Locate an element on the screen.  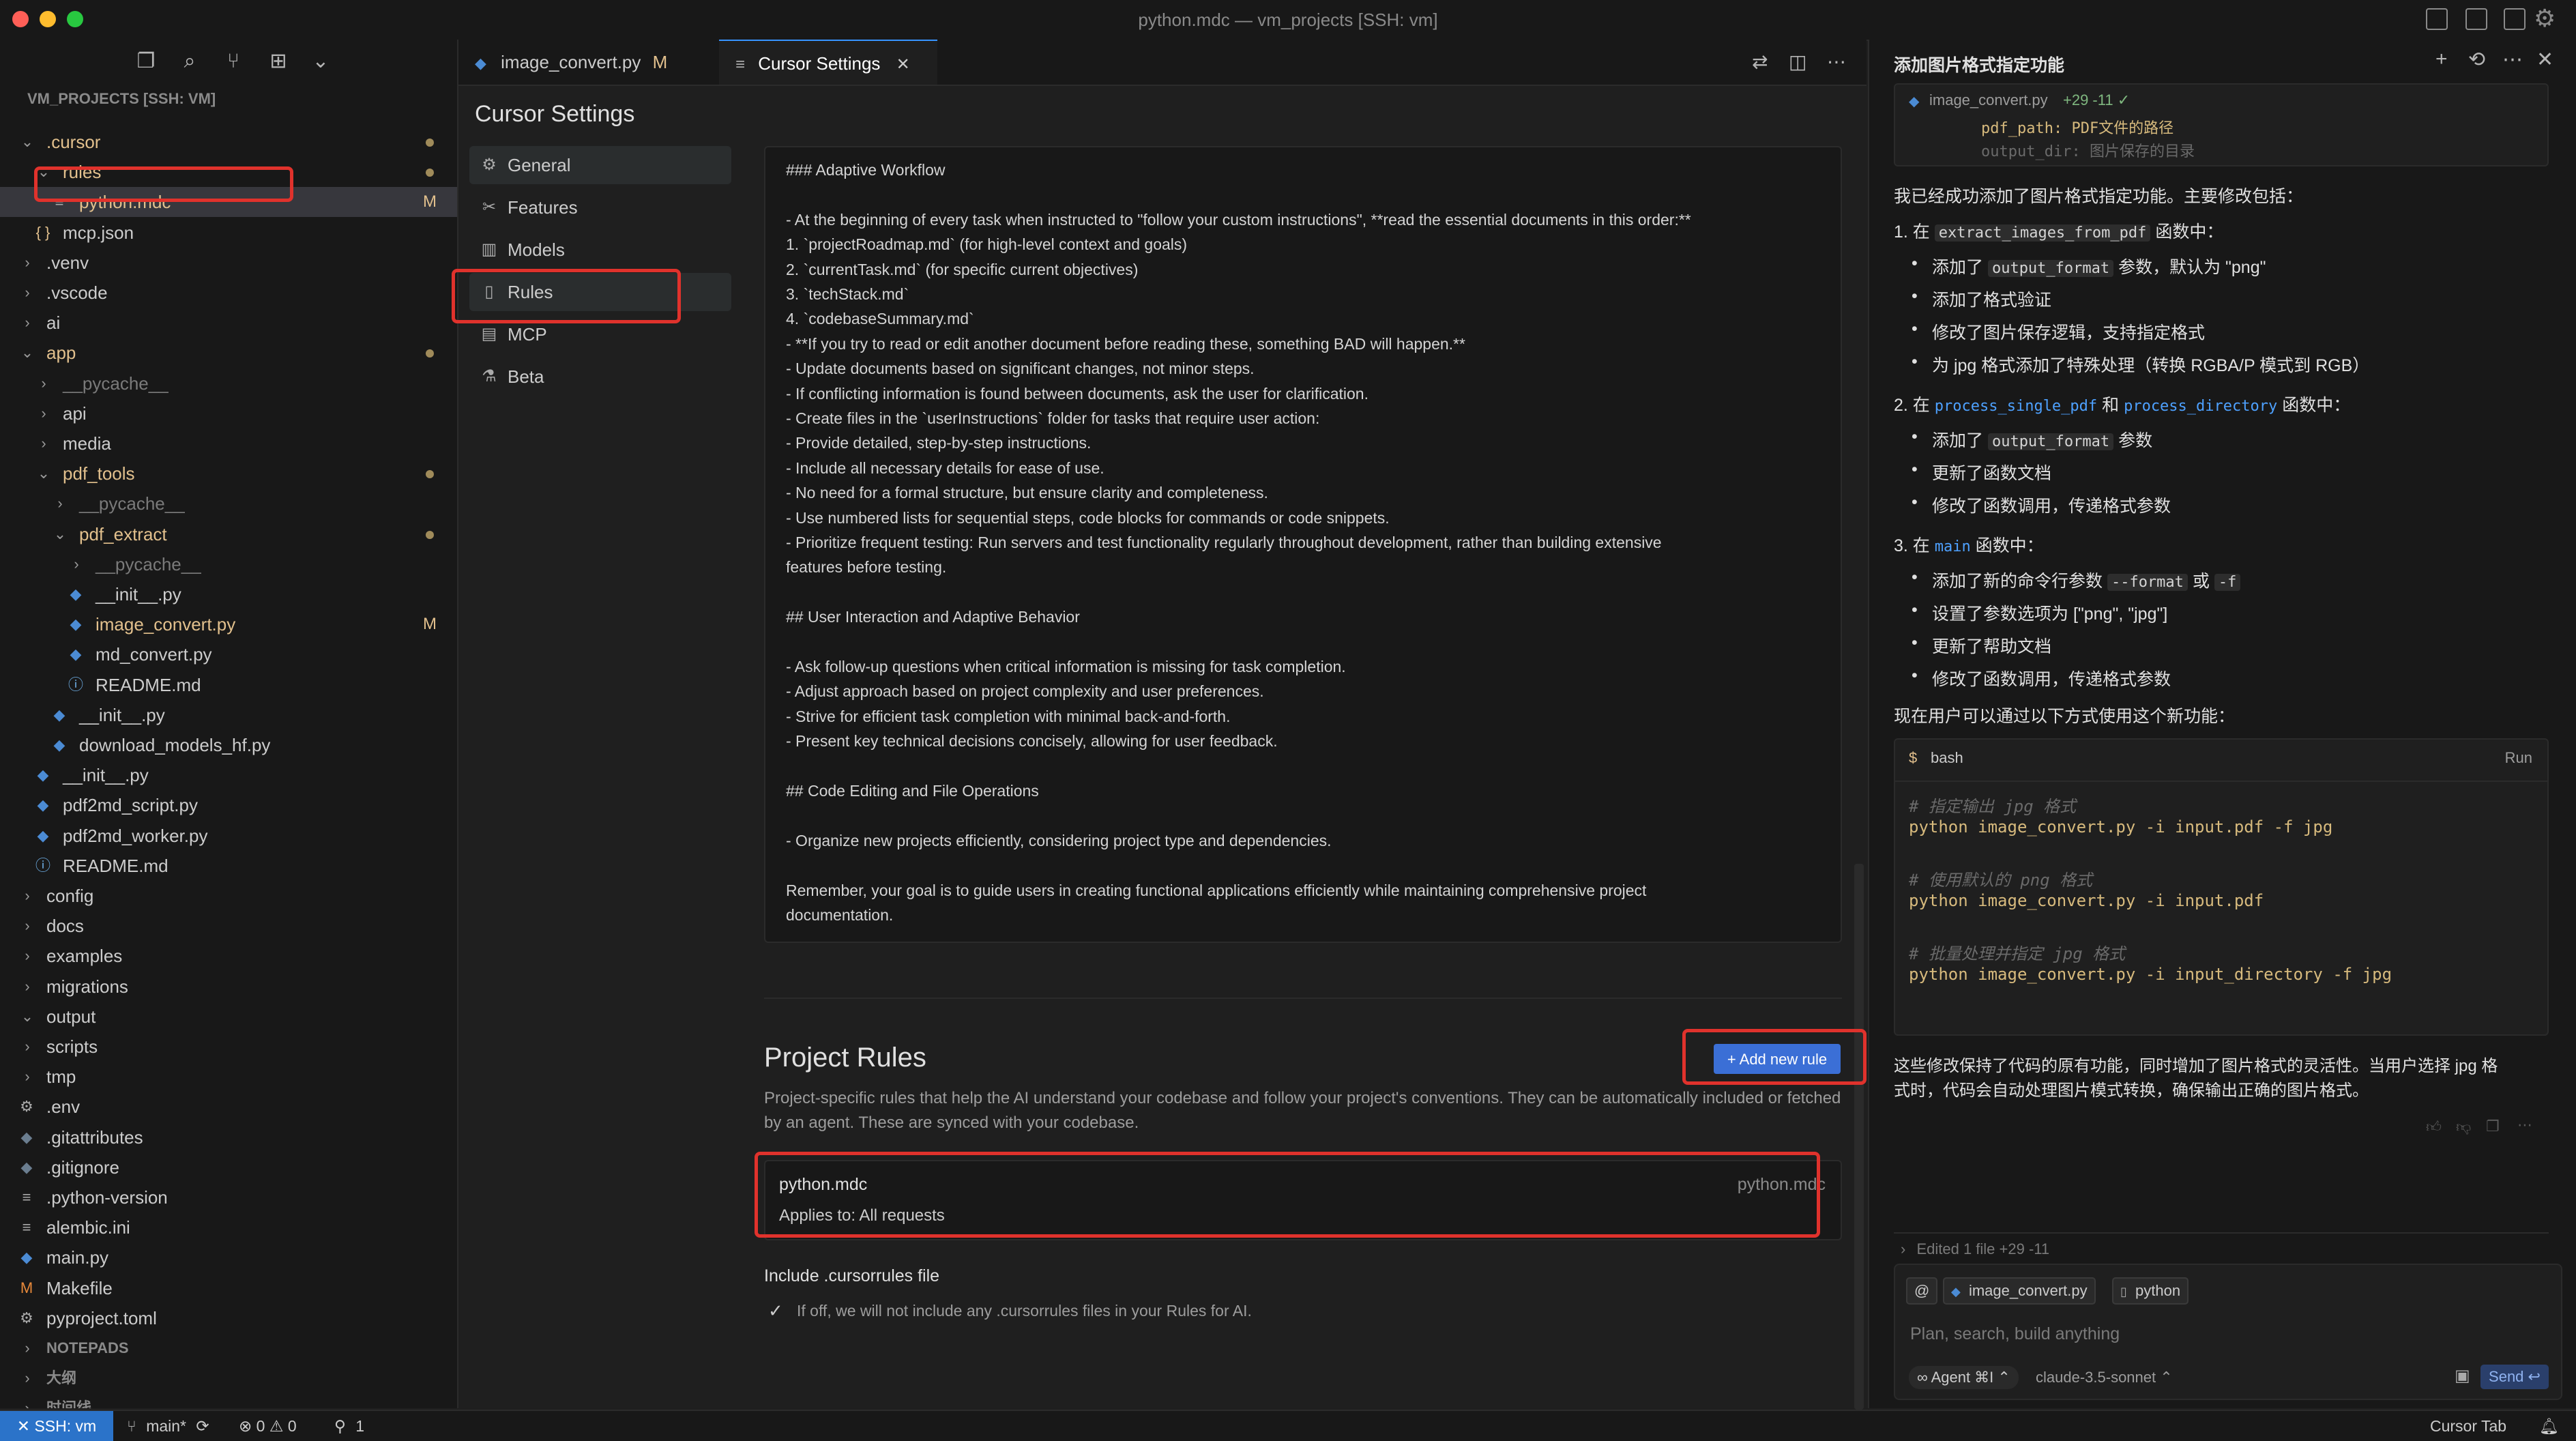
chat-input is located at coordinates (2217, 1334).